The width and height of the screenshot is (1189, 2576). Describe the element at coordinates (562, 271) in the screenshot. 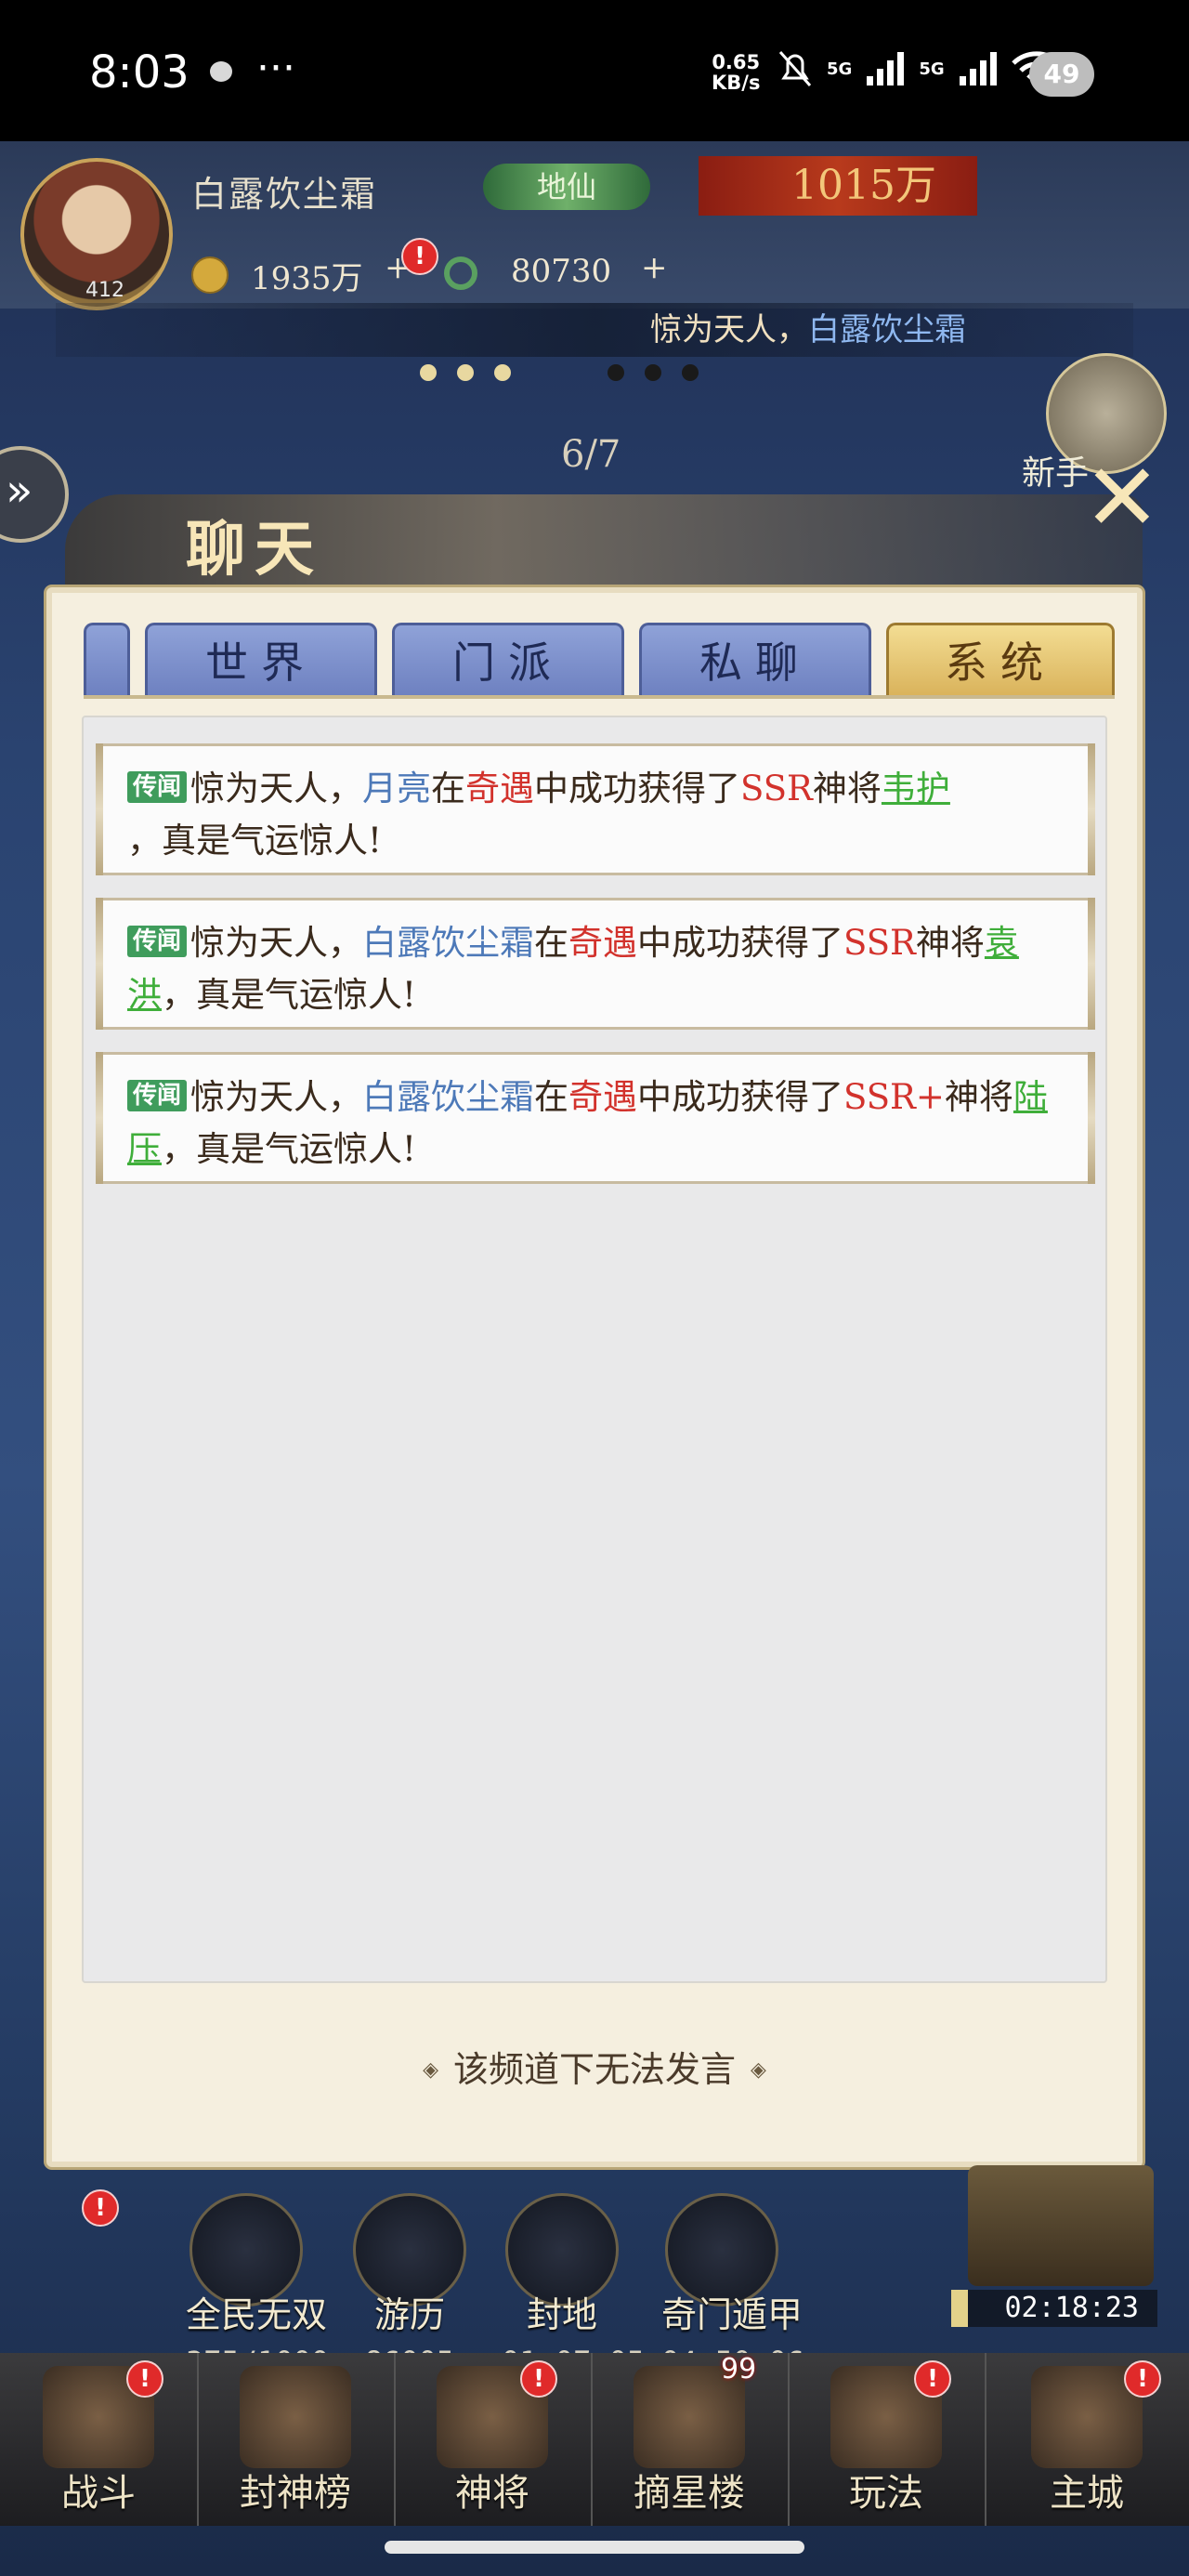

I see `jade-amount: 80730` at that location.